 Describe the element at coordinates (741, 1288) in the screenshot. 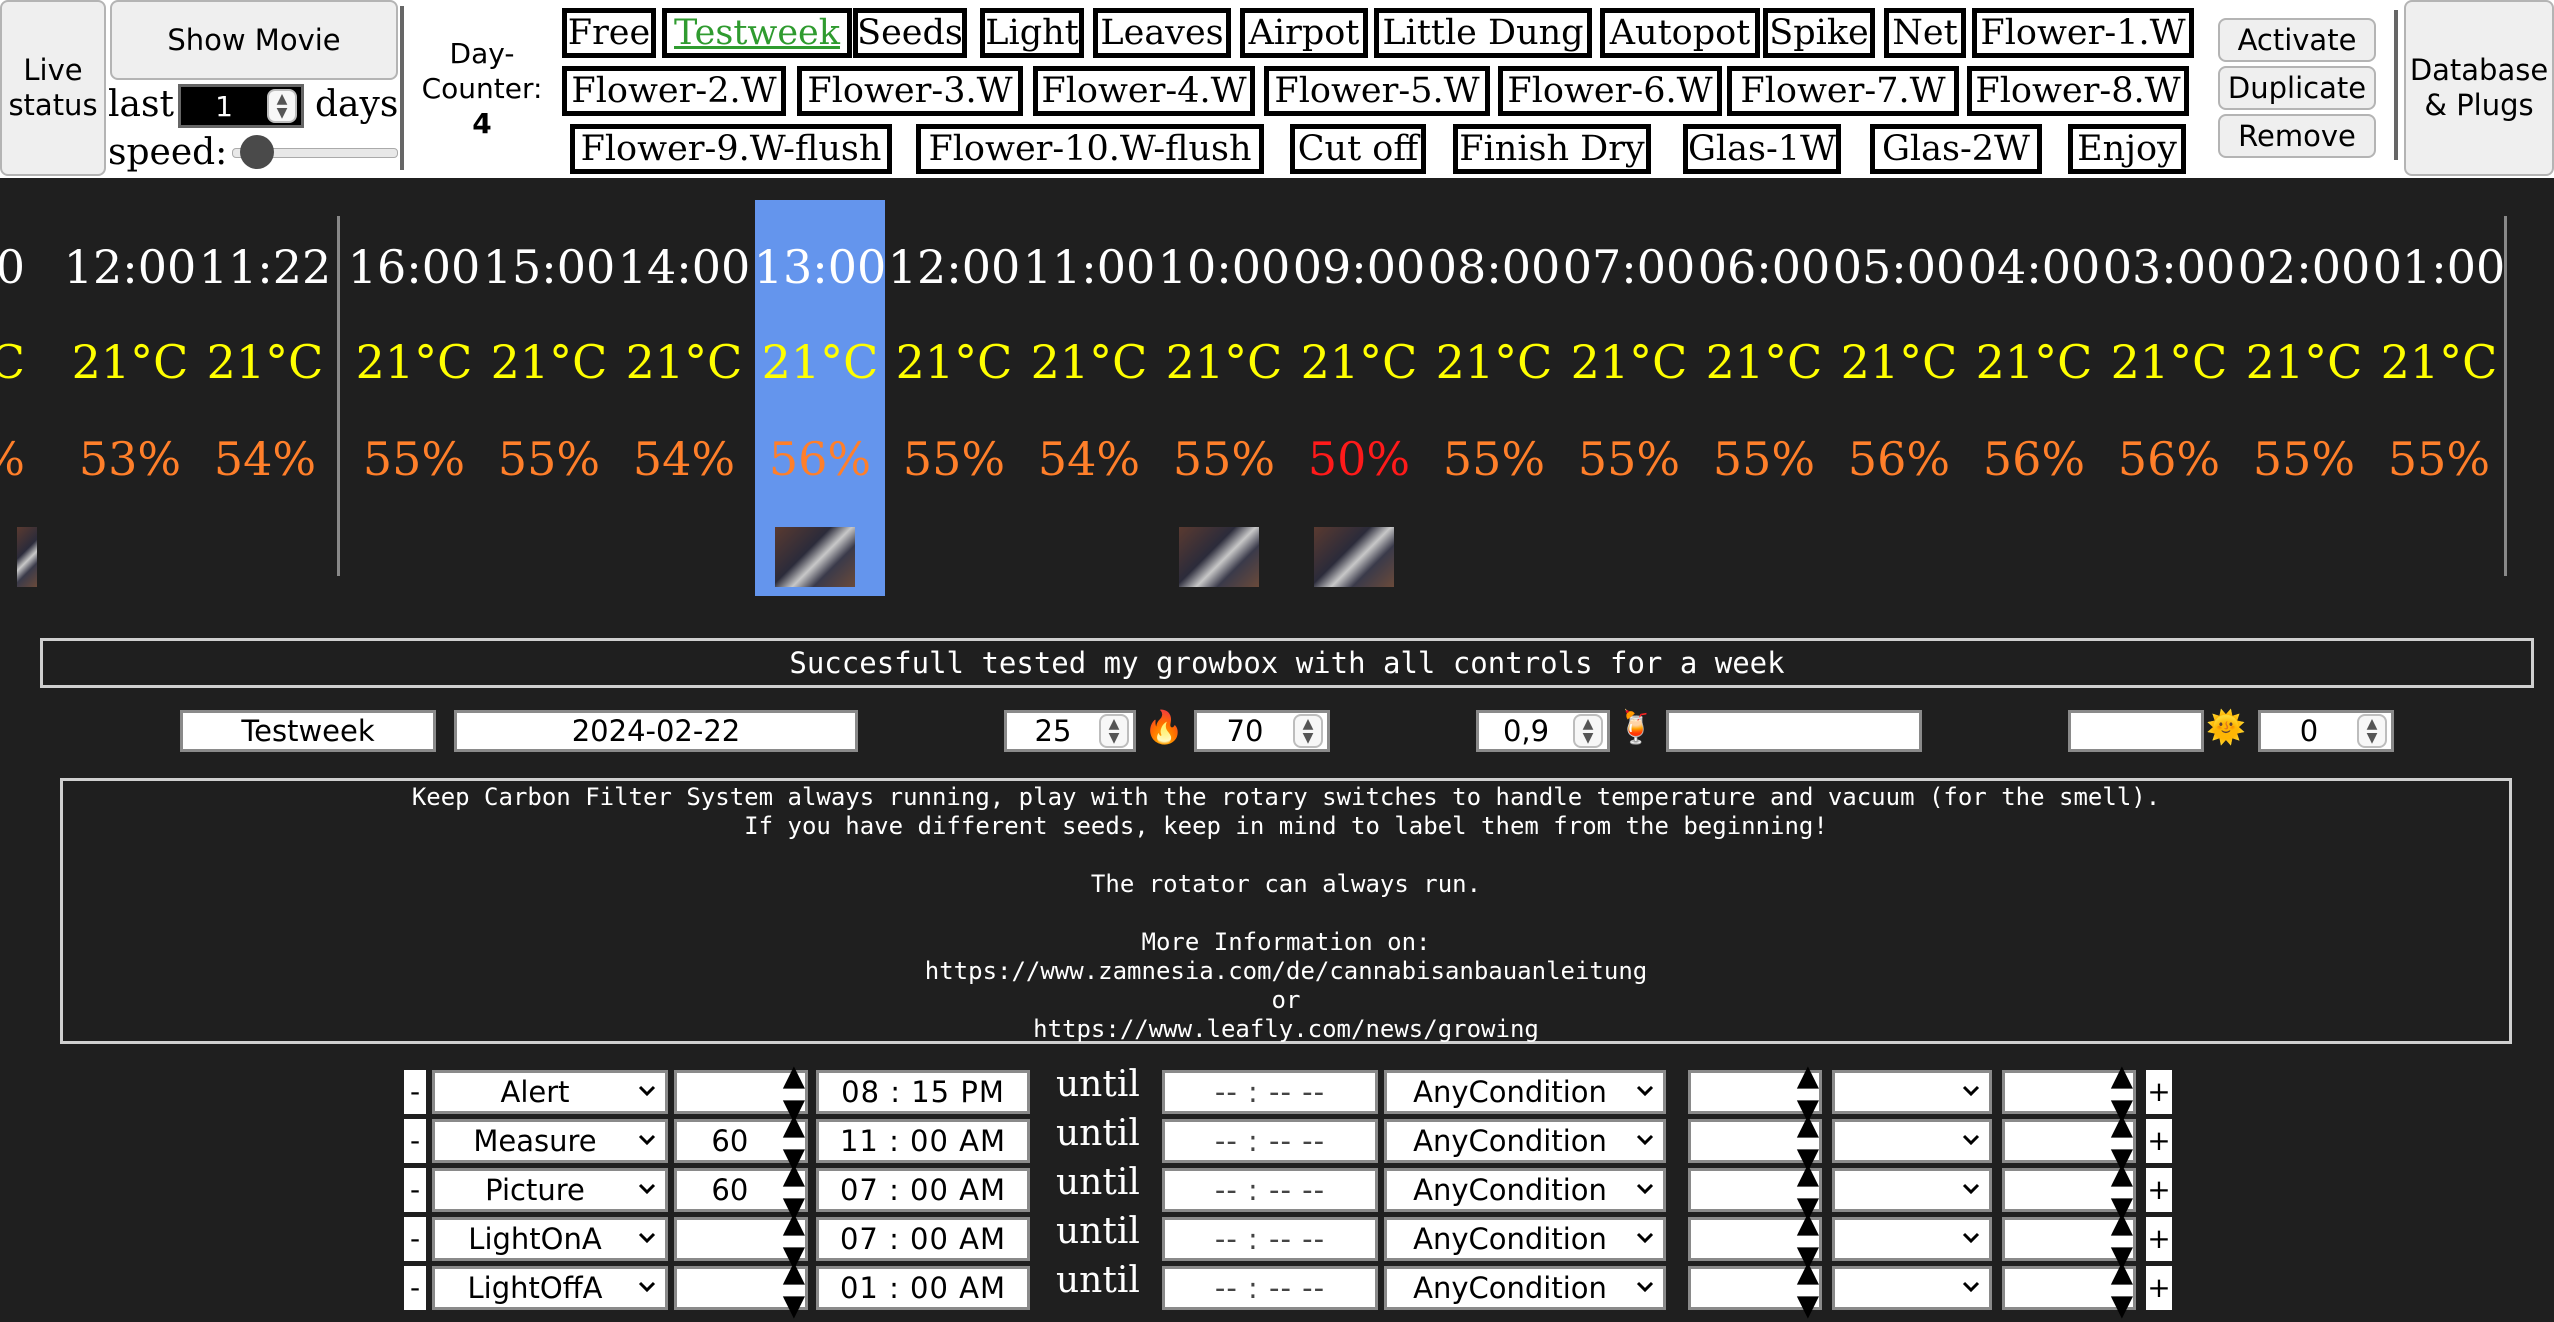

I see `interval-input: ▲ ▼` at that location.